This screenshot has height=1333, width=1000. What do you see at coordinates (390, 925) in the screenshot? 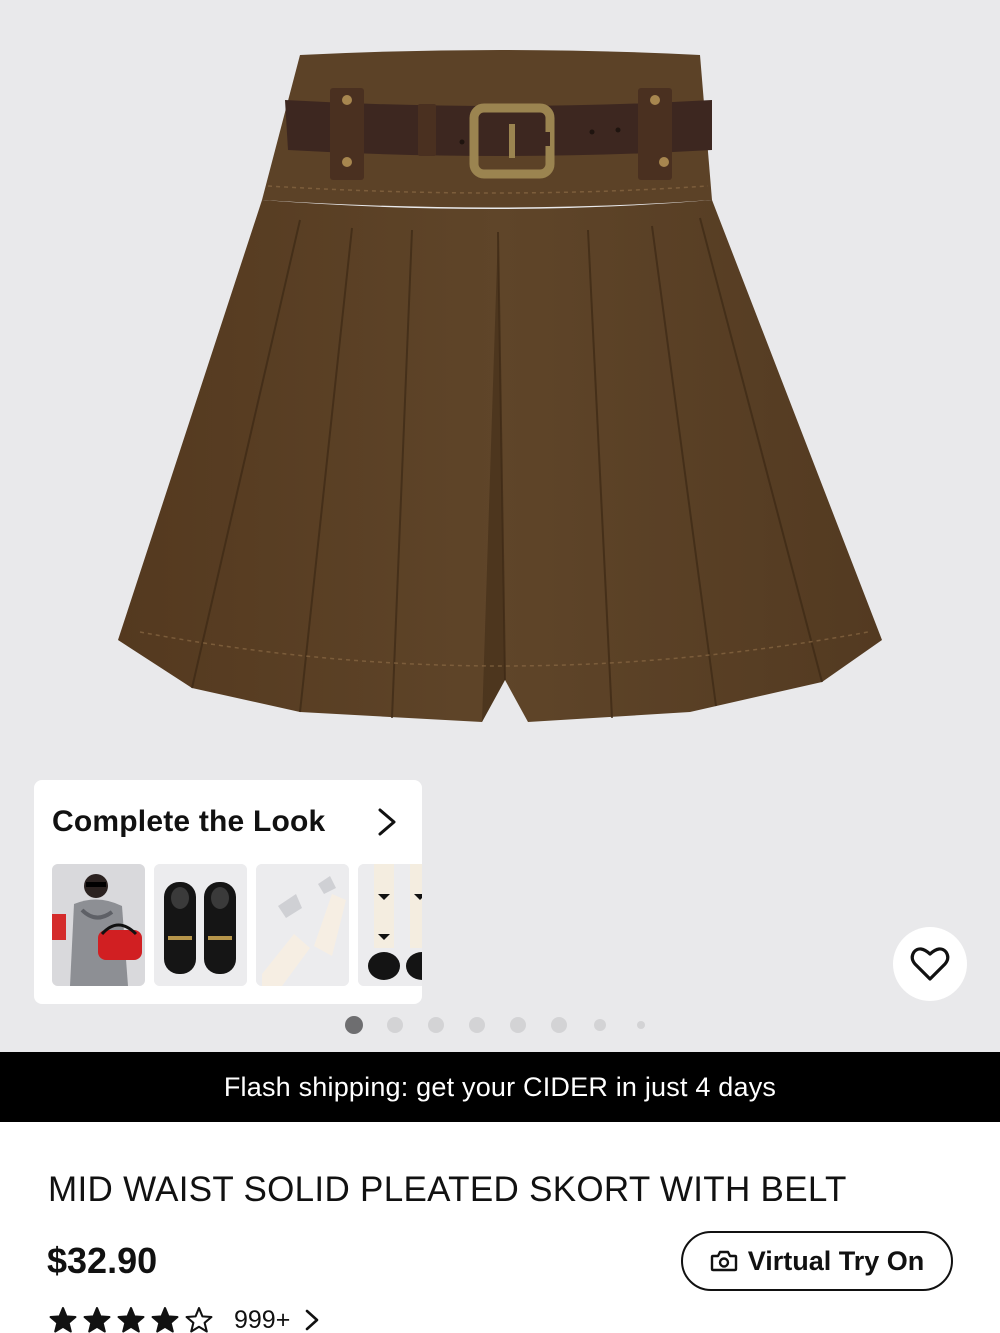
I see `look-item-knee-socks` at bounding box center [390, 925].